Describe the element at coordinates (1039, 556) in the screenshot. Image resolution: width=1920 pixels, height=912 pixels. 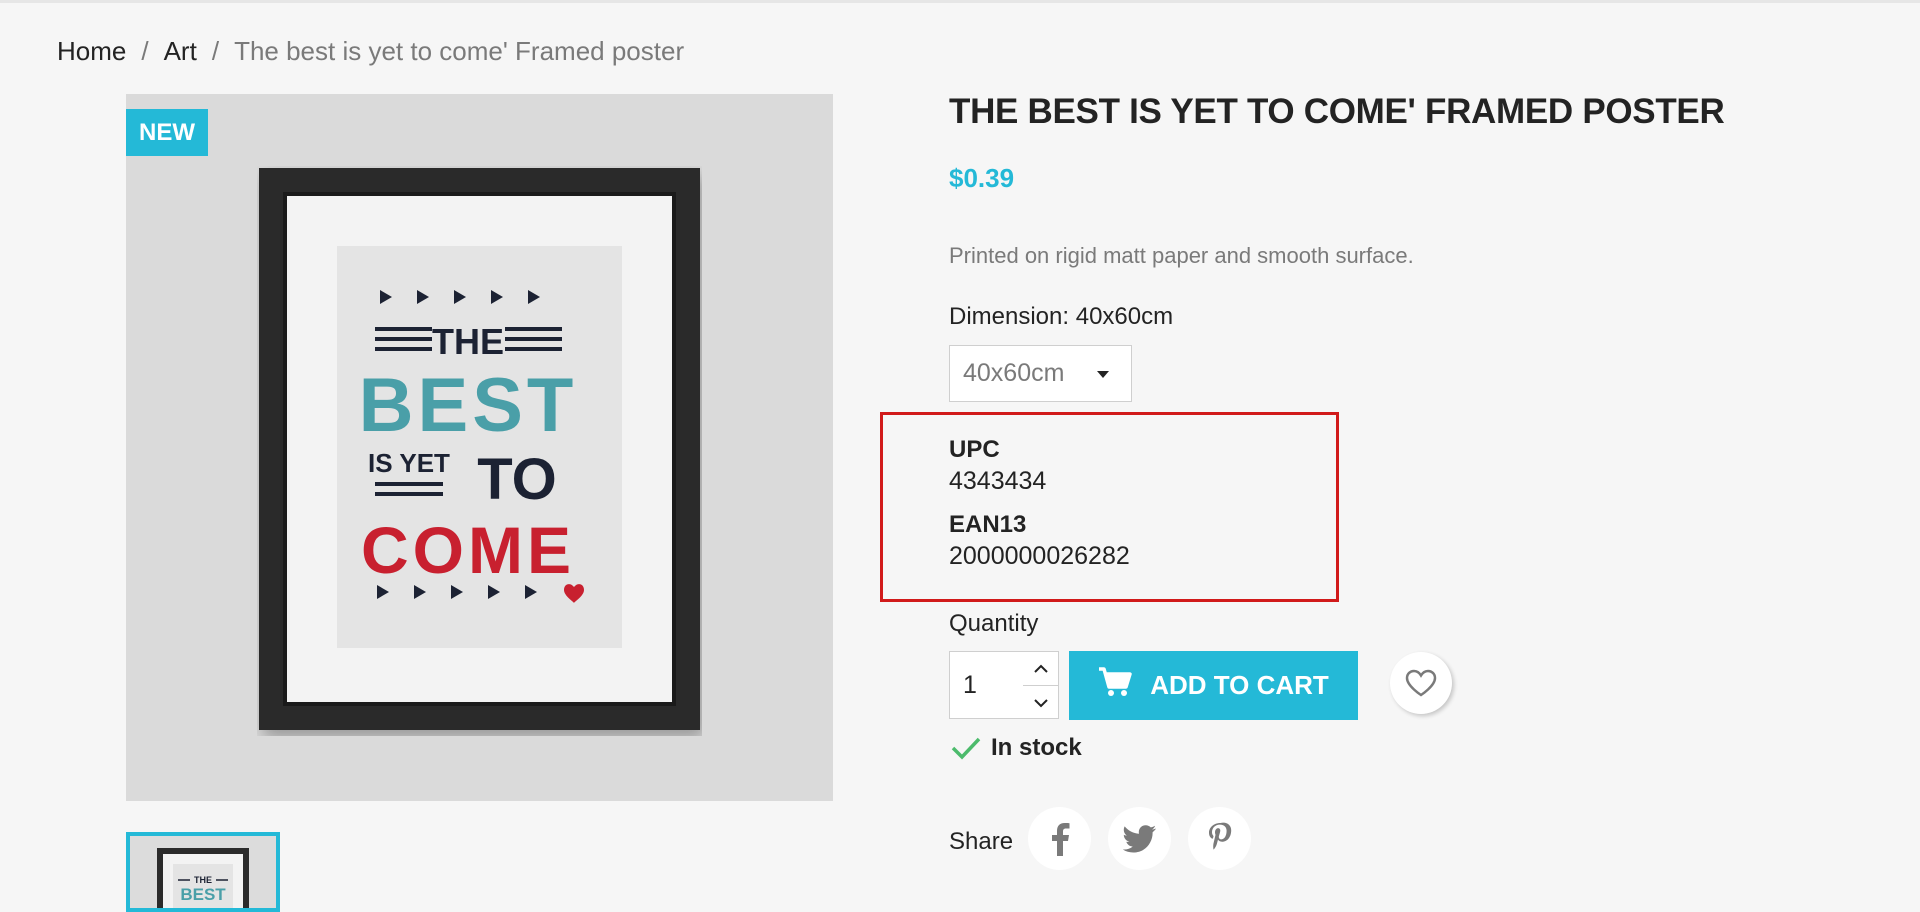
I see `ean13-value: 2000000026282` at that location.